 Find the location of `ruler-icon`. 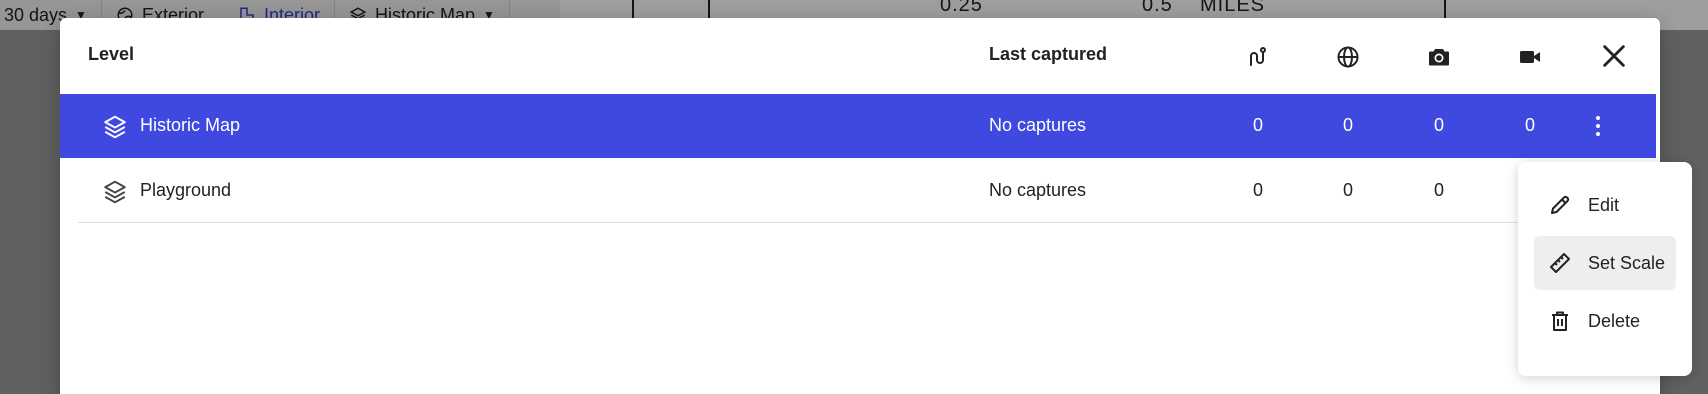

ruler-icon is located at coordinates (1560, 263).